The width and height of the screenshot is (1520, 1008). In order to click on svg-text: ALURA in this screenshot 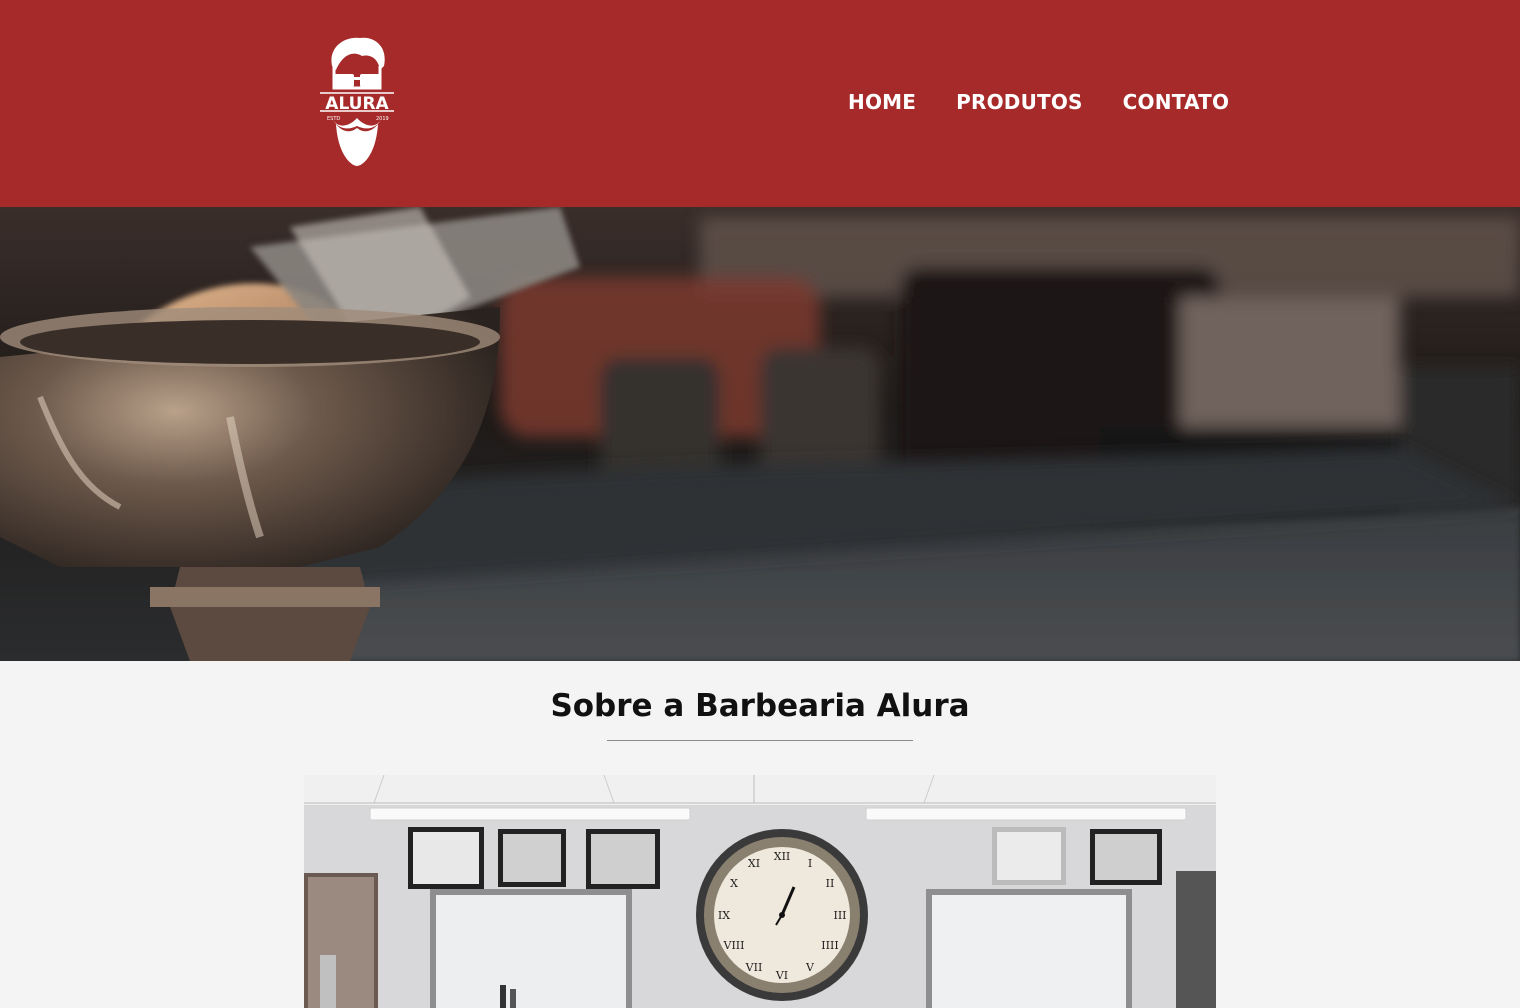, I will do `click(357, 104)`.